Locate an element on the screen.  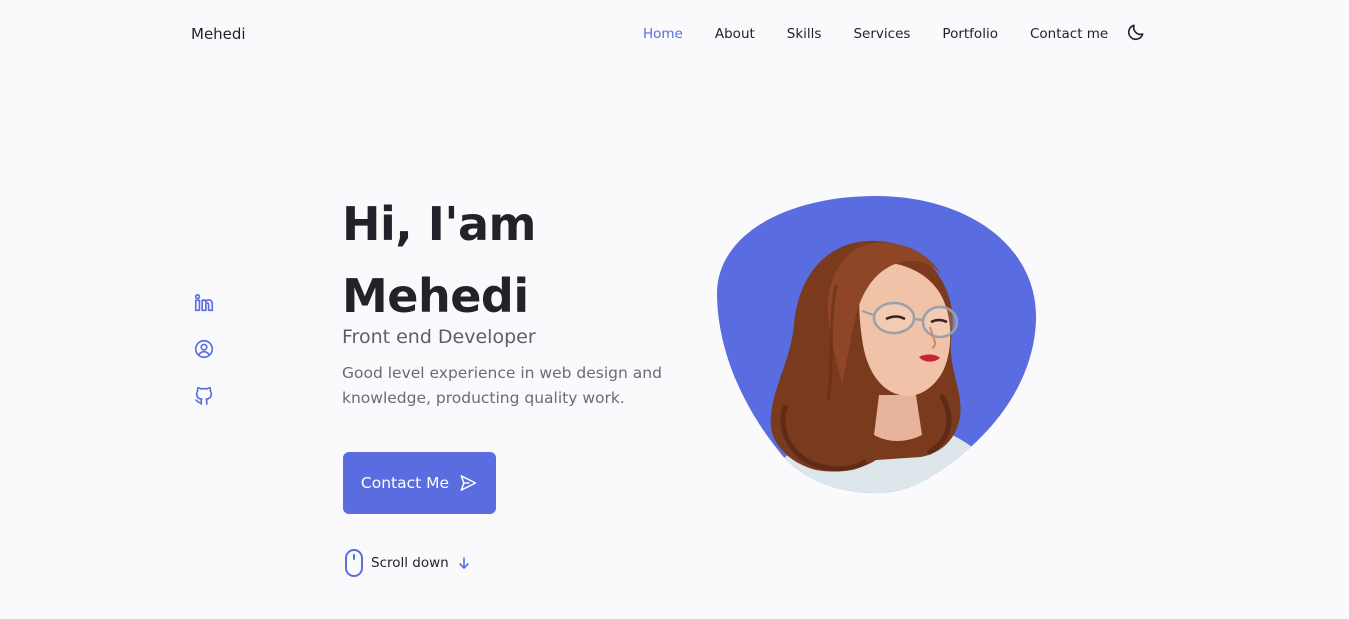
hero-greeting-line1: Hi, I'am is located at coordinates (439, 224).